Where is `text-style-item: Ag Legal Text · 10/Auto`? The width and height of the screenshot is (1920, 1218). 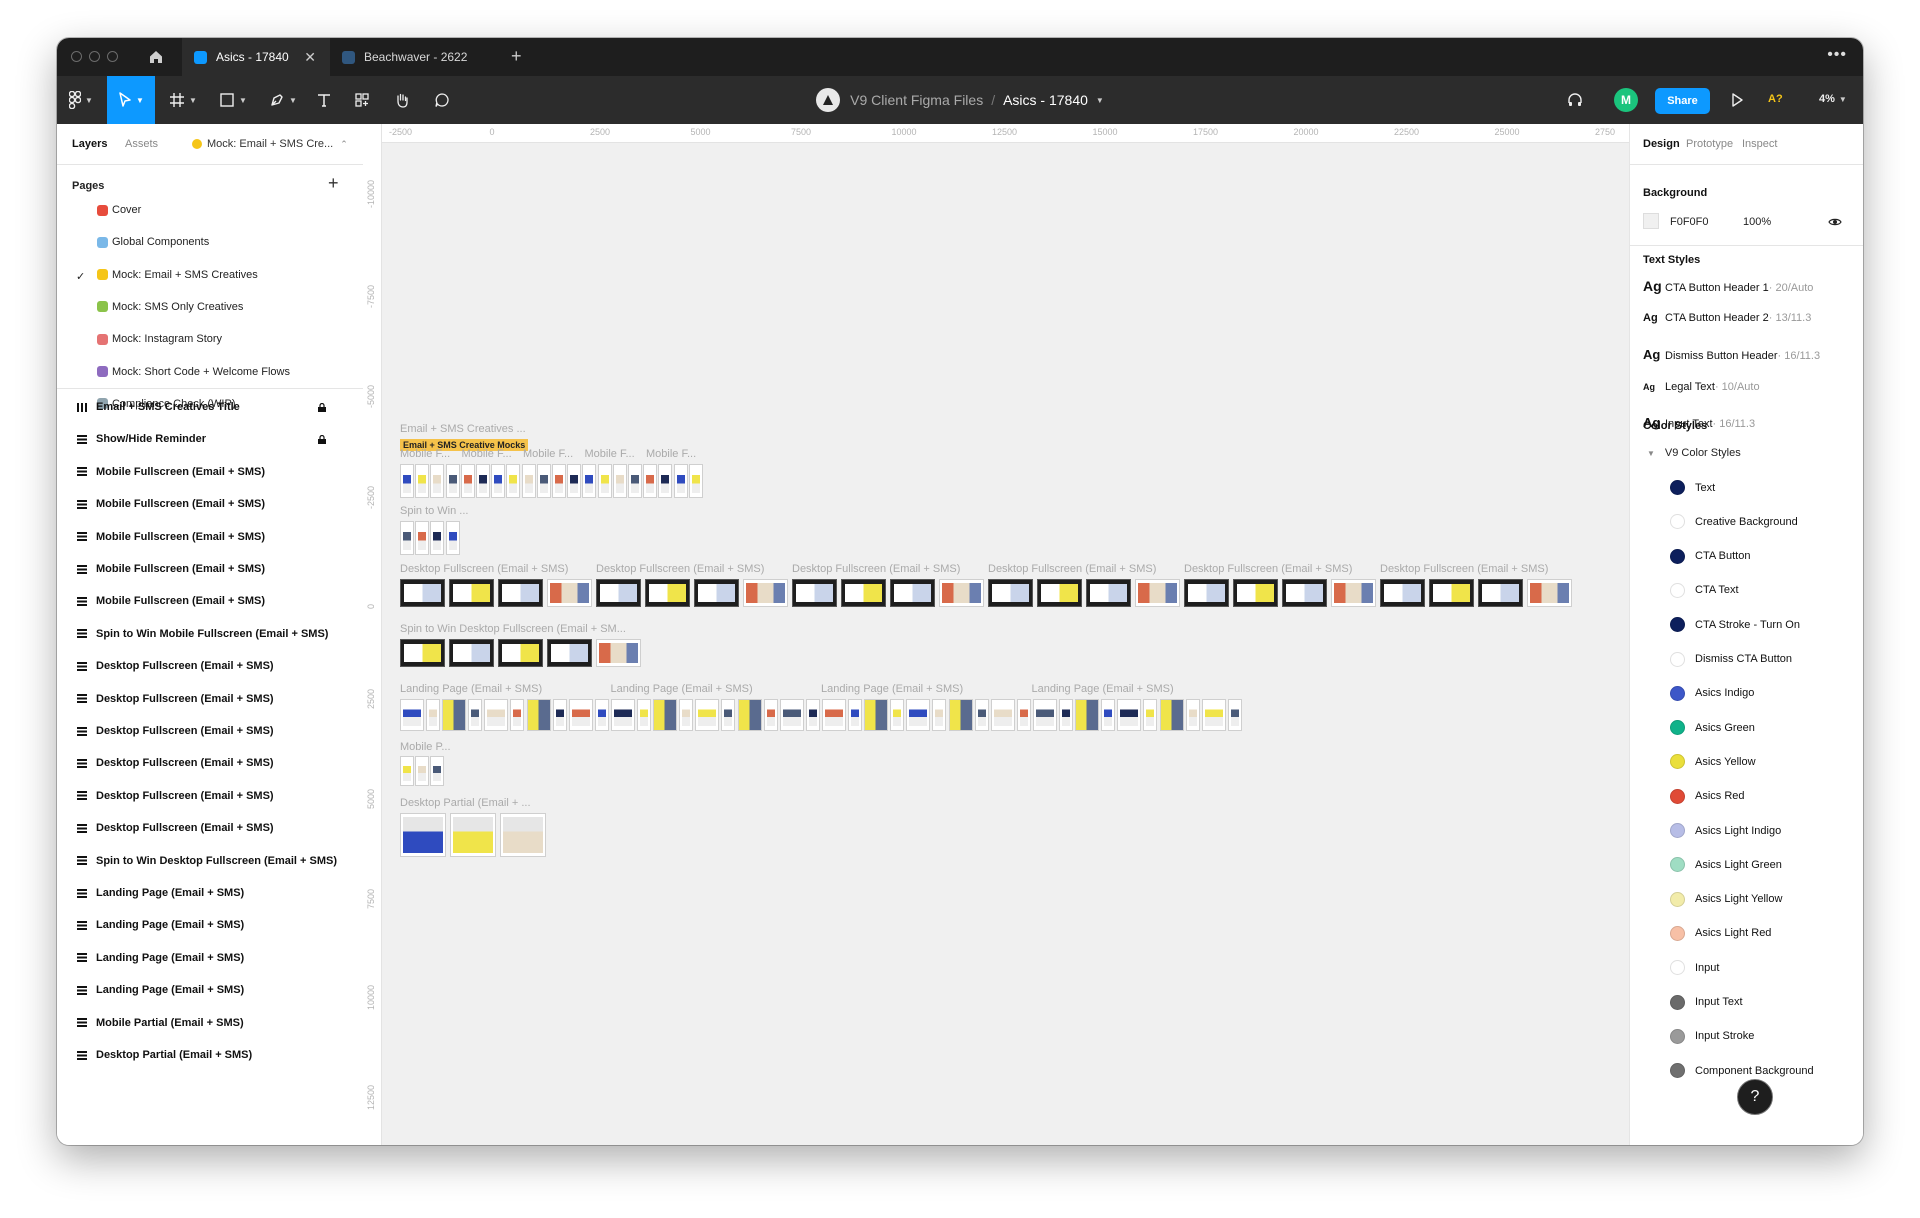 text-style-item: Ag Legal Text · 10/Auto is located at coordinates (1701, 387).